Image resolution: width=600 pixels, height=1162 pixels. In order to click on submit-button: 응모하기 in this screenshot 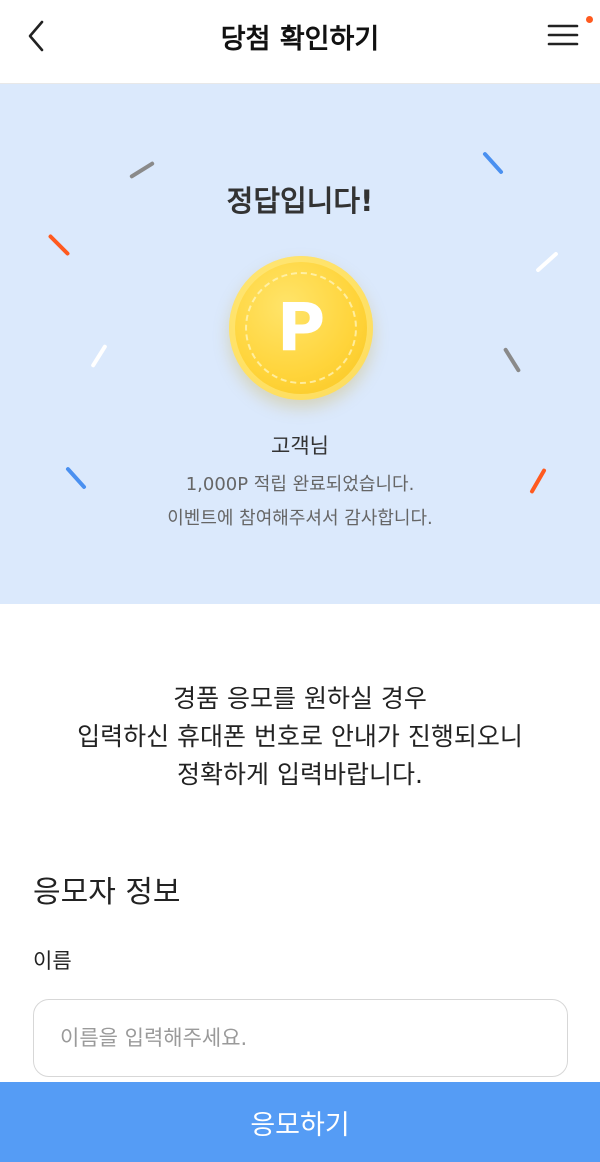, I will do `click(300, 1122)`.